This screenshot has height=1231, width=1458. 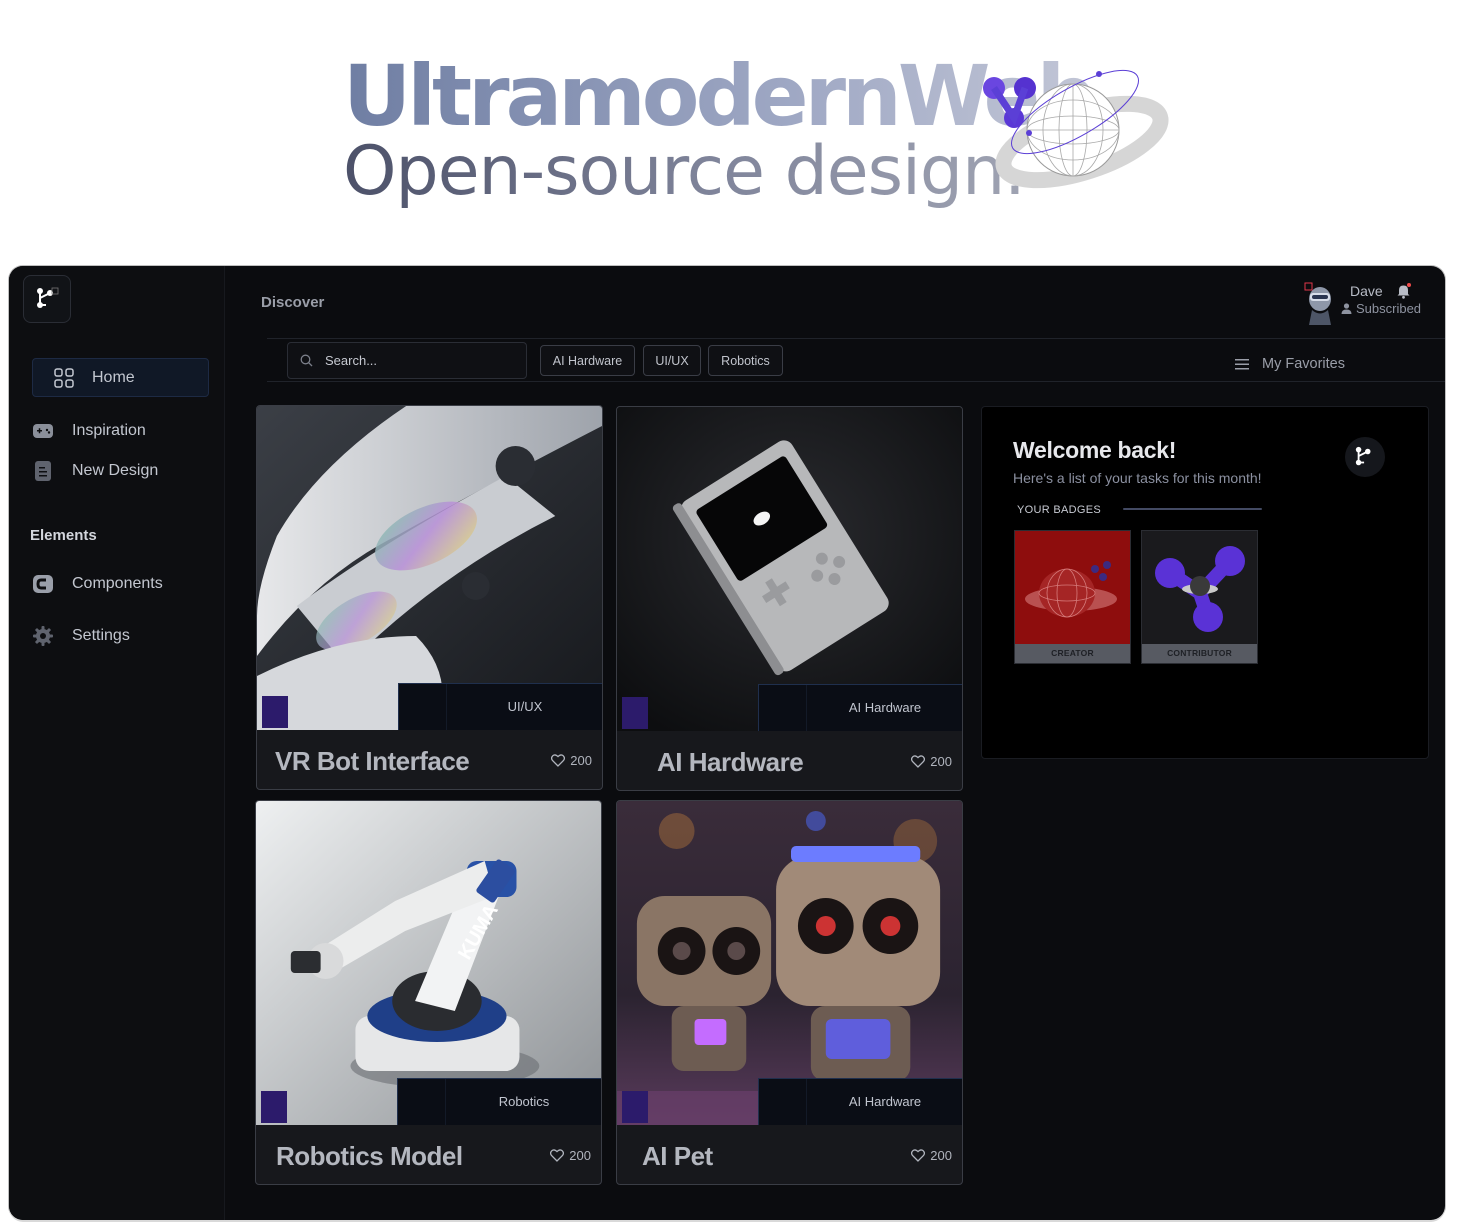 What do you see at coordinates (115, 470) in the screenshot?
I see `sidebar-item-label: New Design` at bounding box center [115, 470].